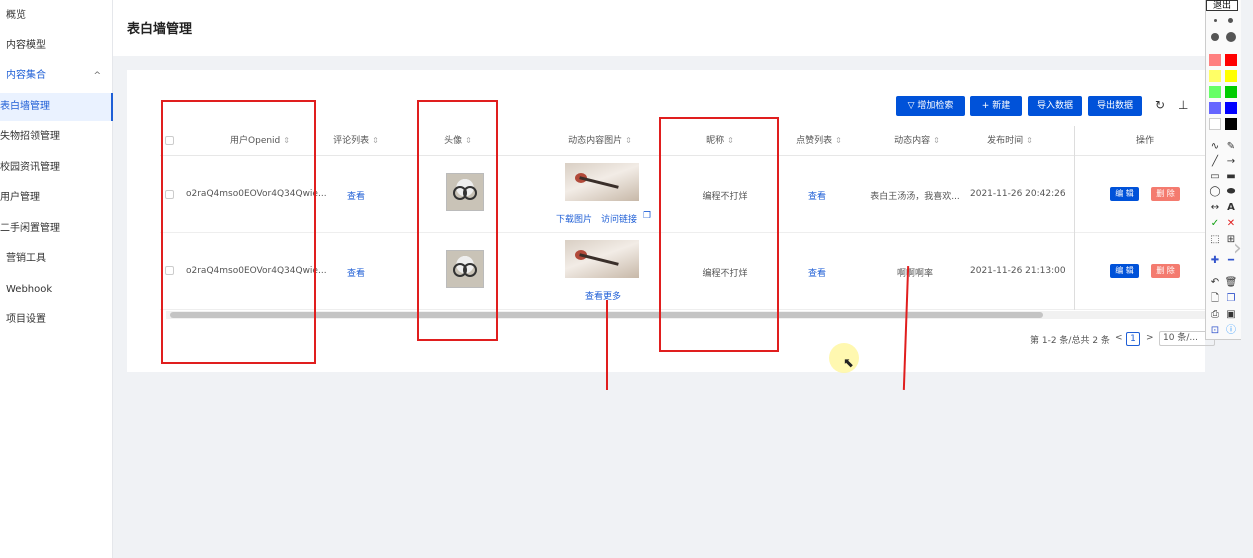 The height and width of the screenshot is (558, 1253). Describe the element at coordinates (26, 258) in the screenshot. I see `sidebar-item-label: 营销工具` at that location.